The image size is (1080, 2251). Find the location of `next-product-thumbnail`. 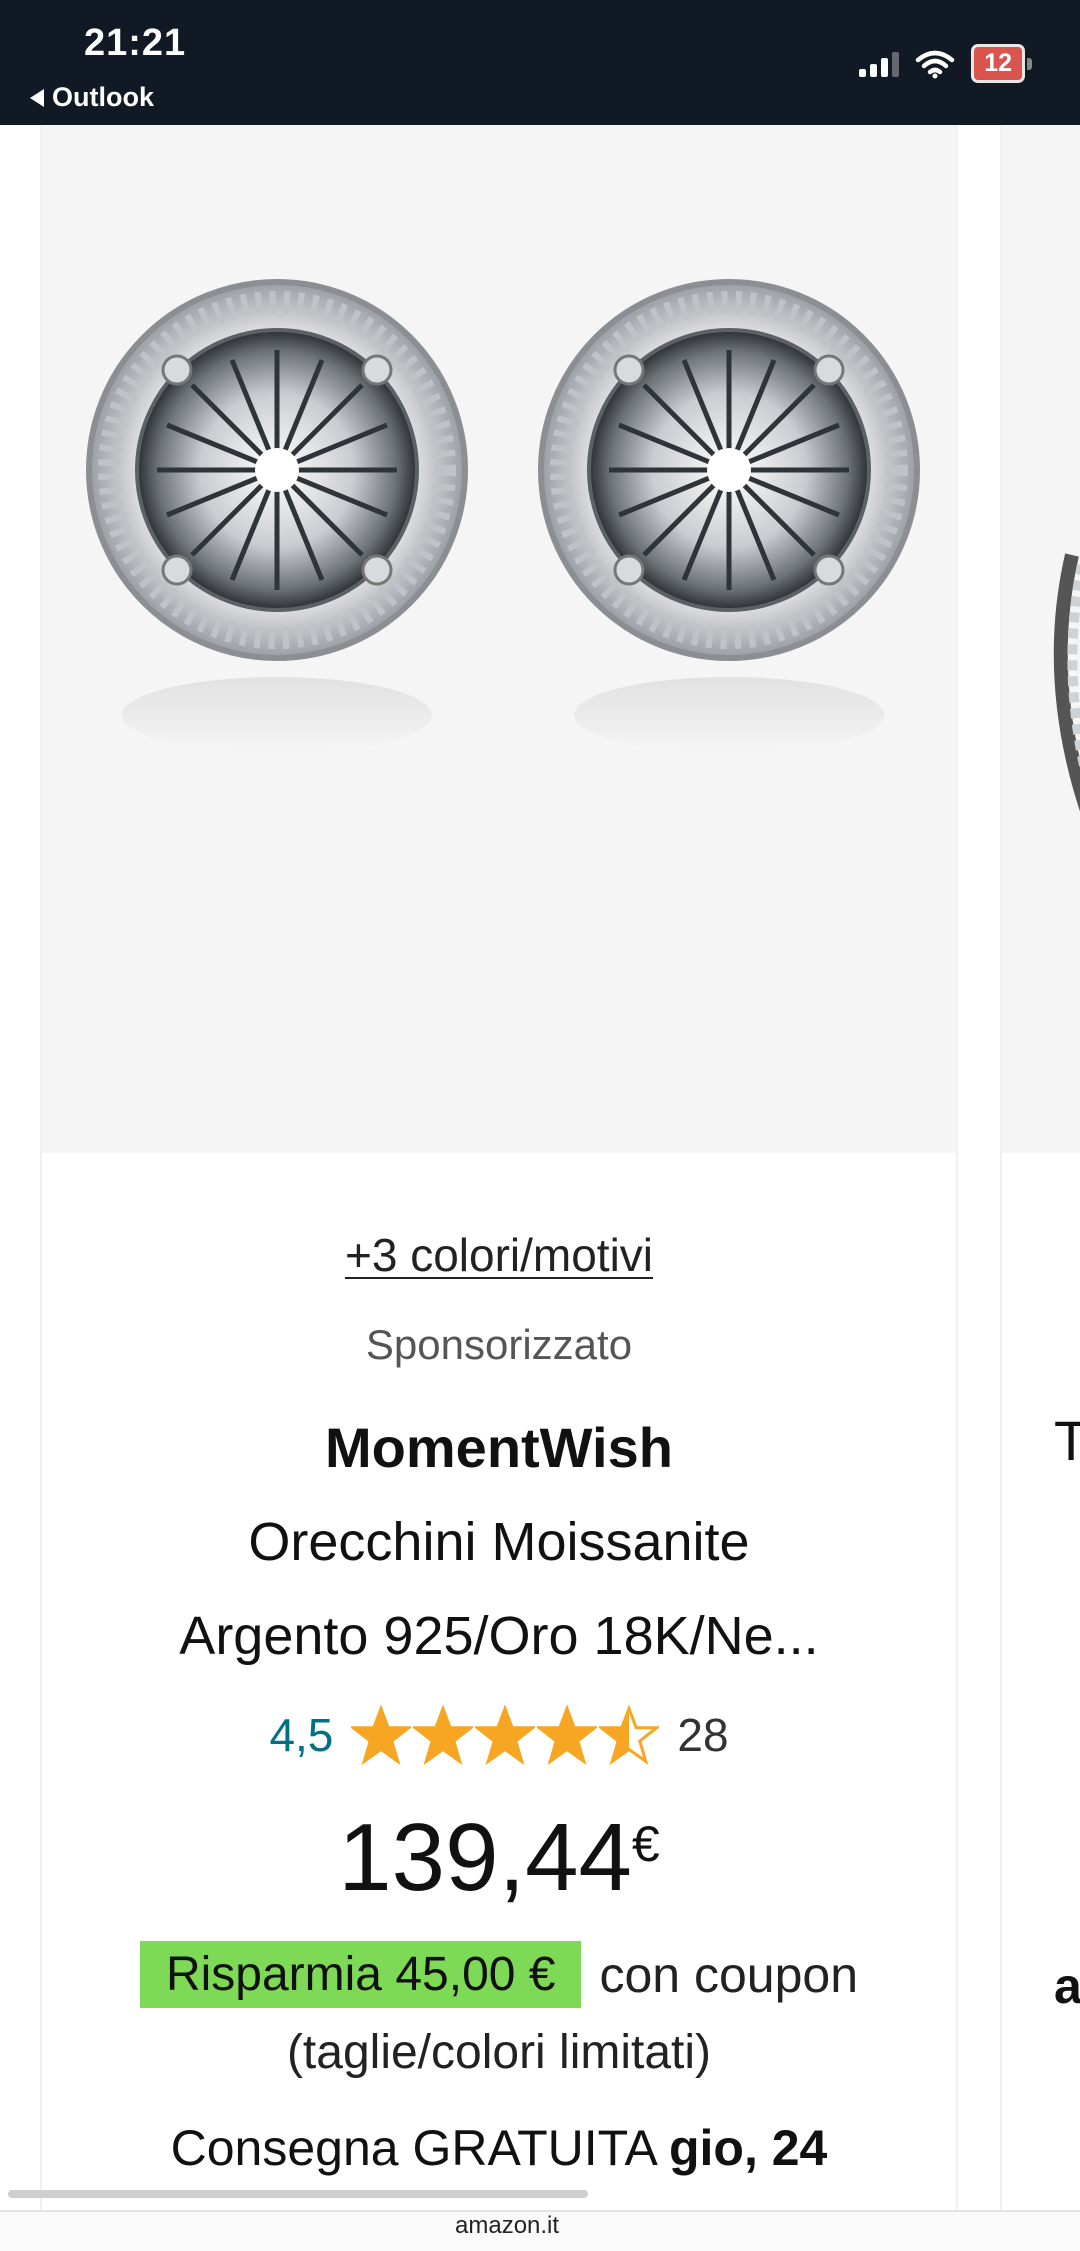

next-product-thumbnail is located at coordinates (1066, 682).